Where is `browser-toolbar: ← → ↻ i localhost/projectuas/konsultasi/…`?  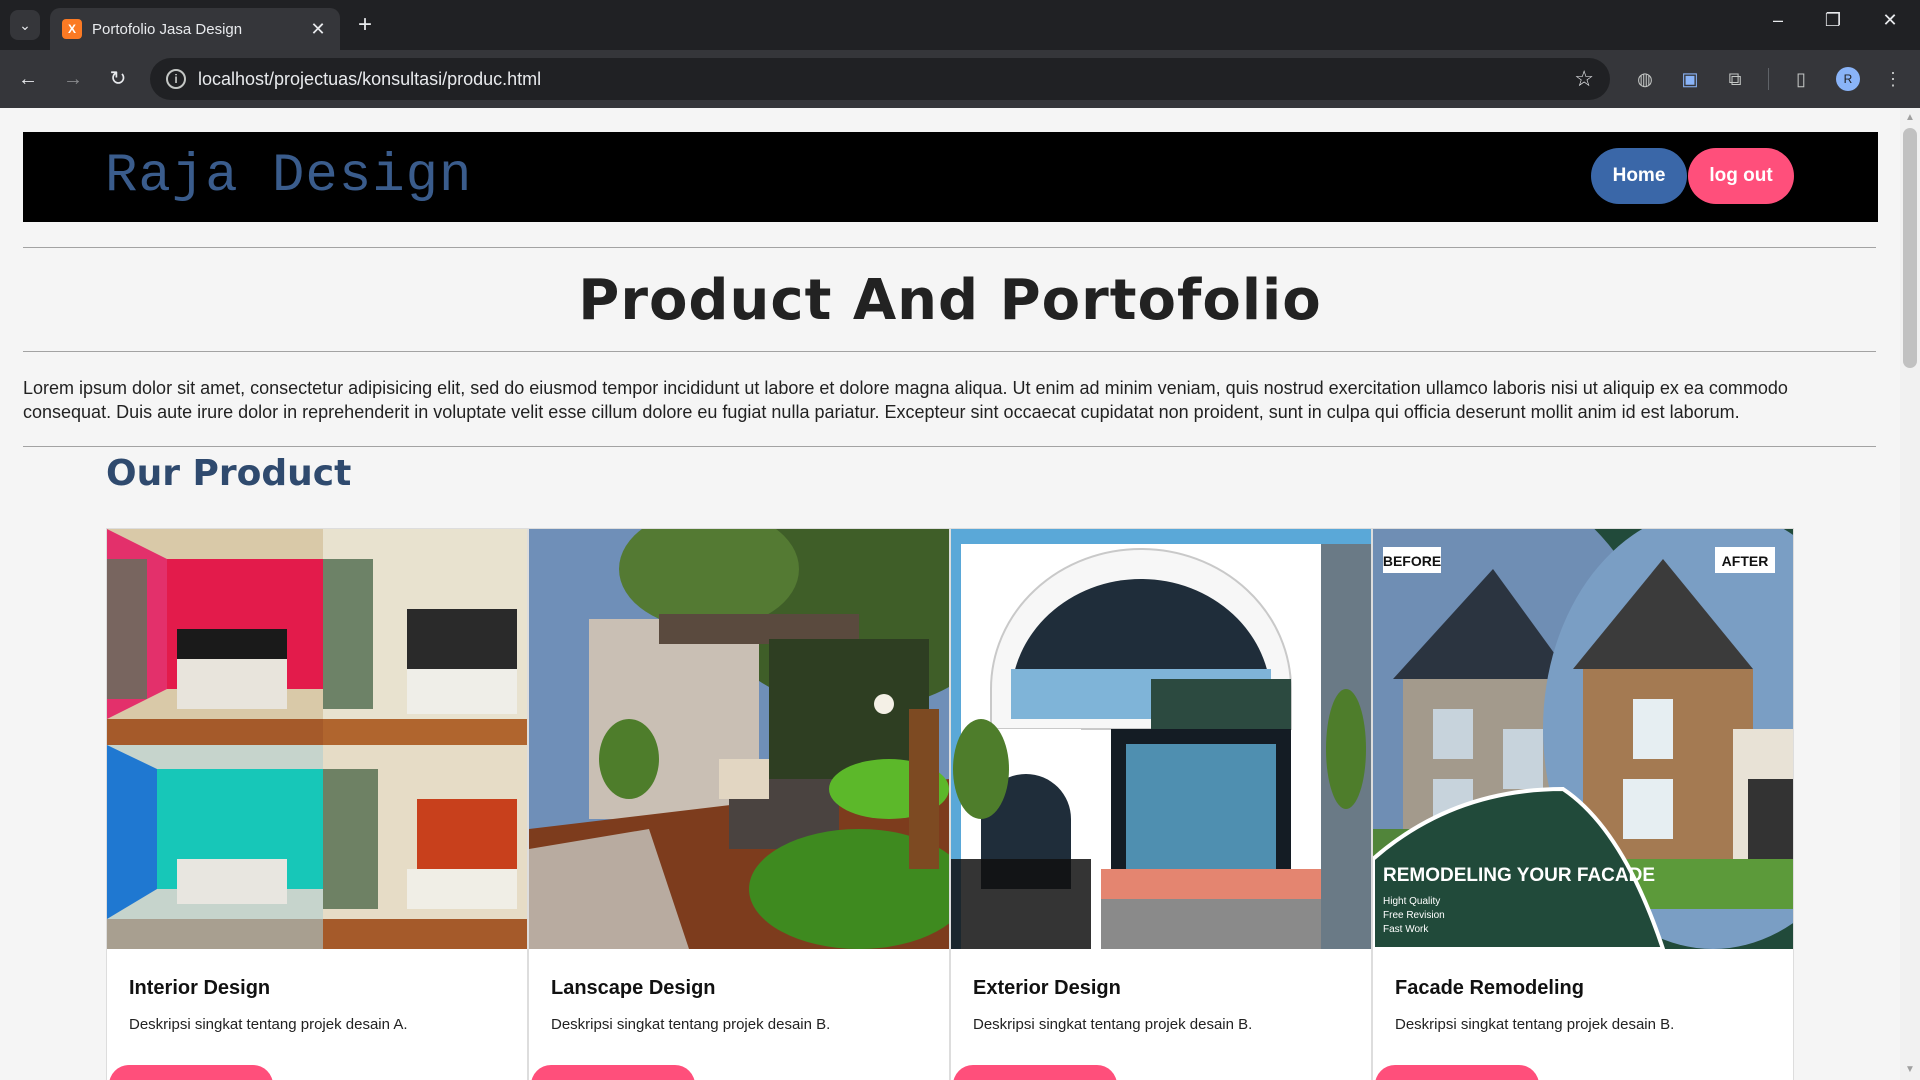
browser-toolbar: ← → ↻ i localhost/projectuas/konsultasi/… is located at coordinates (960, 79).